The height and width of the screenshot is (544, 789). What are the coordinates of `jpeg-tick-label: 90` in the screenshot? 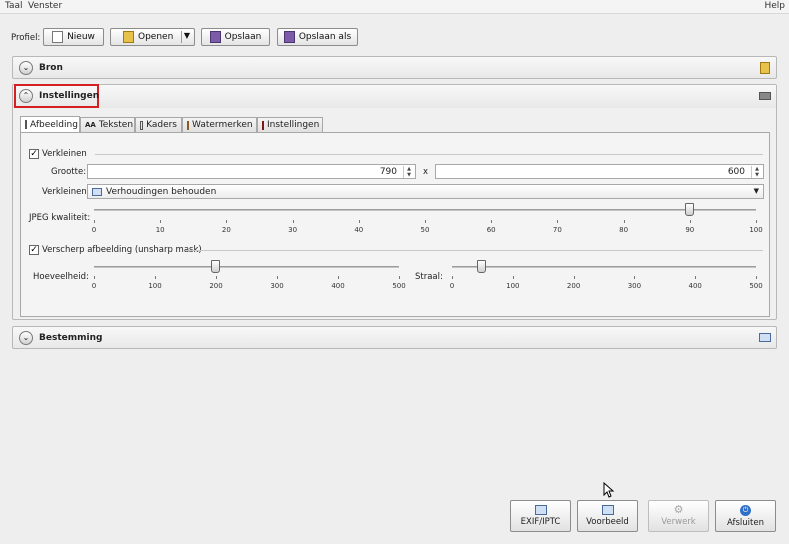 It's located at (690, 230).